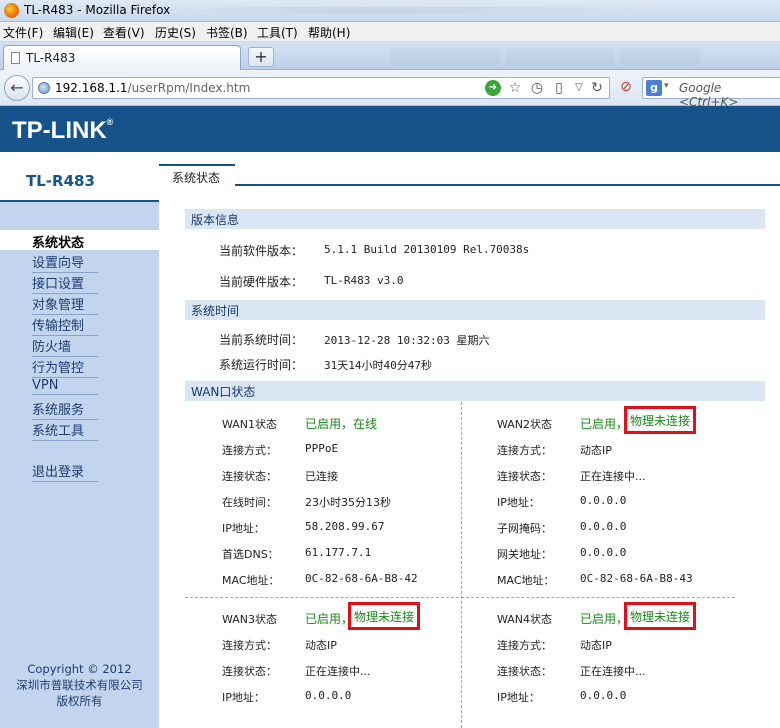 The width and height of the screenshot is (780, 728). I want to click on uptime-value: 31天14小时40分47秒, so click(378, 365).